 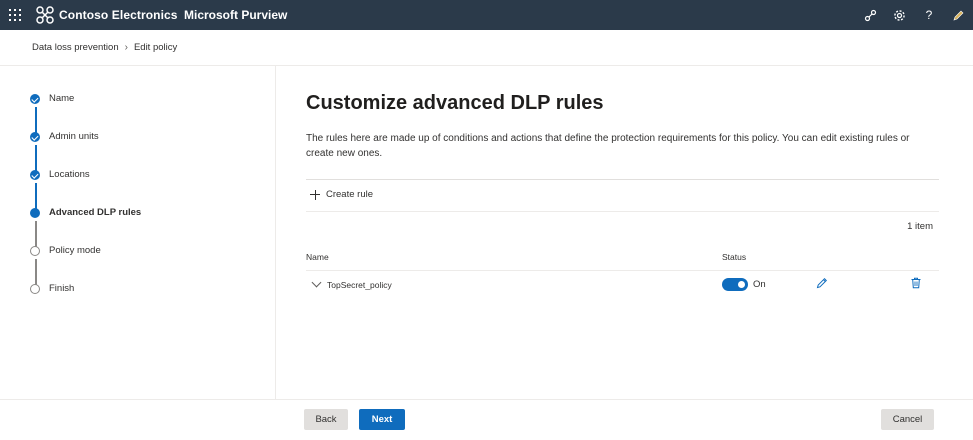 What do you see at coordinates (822, 283) in the screenshot?
I see `edit-icon` at bounding box center [822, 283].